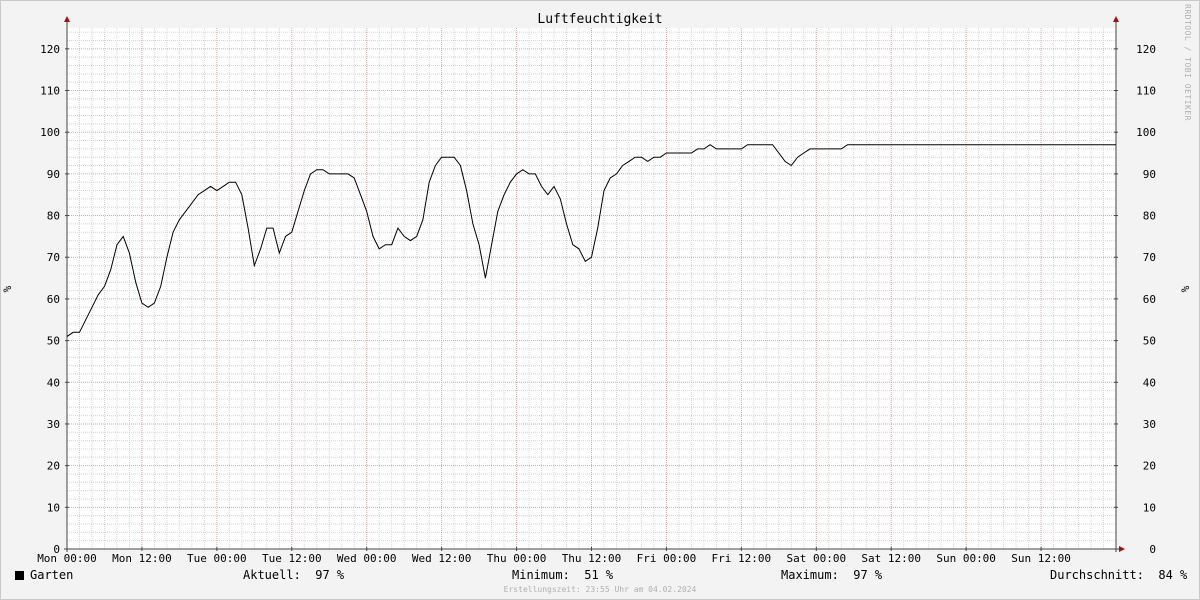 This screenshot has width=1200, height=600. What do you see at coordinates (53, 424) in the screenshot?
I see `y-tick-label-left: 30` at bounding box center [53, 424].